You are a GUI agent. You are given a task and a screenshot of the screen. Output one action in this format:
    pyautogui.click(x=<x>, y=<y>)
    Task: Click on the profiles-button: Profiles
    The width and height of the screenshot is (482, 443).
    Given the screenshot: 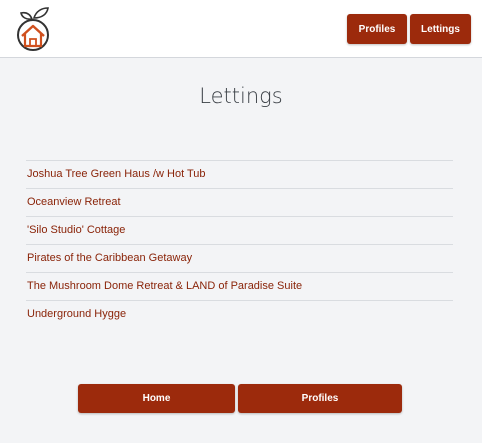 What is the action you would take?
    pyautogui.click(x=320, y=398)
    